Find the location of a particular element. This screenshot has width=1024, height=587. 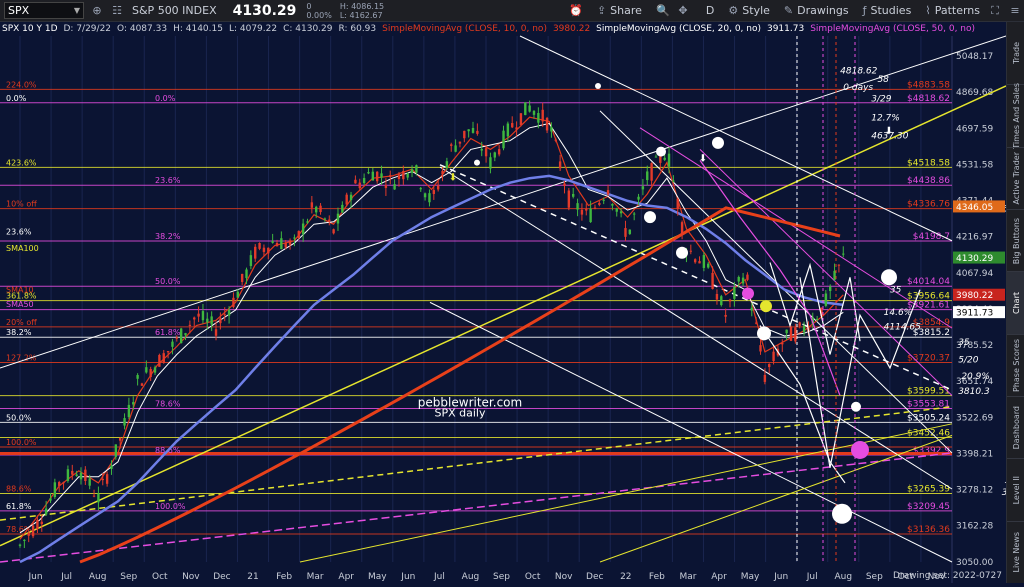

chart-annotation: 20.9% is located at coordinates (975, 377).